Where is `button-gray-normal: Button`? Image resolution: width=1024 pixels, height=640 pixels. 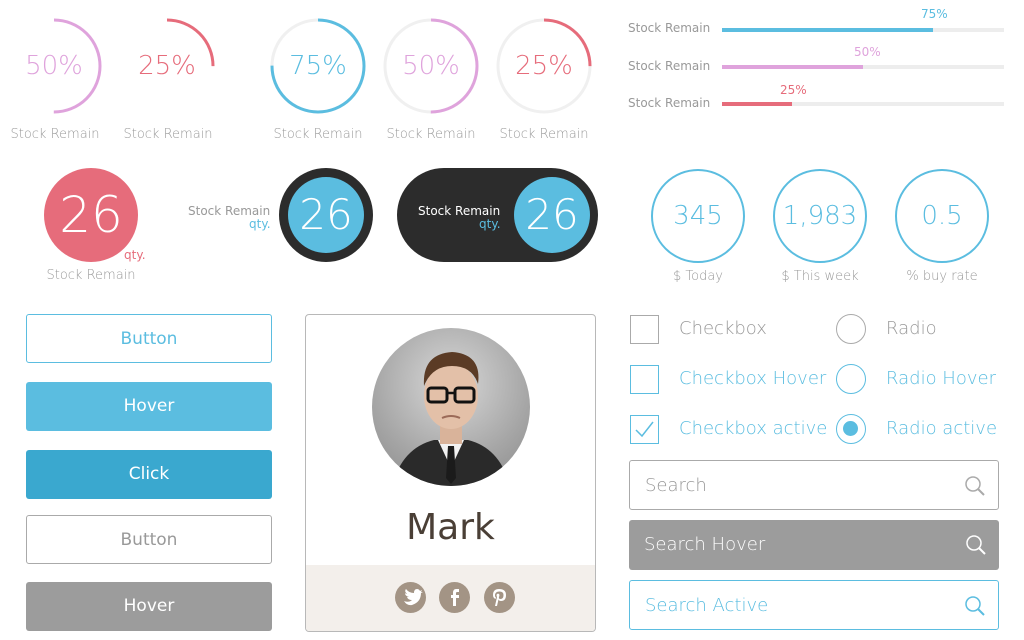 button-gray-normal: Button is located at coordinates (149, 539).